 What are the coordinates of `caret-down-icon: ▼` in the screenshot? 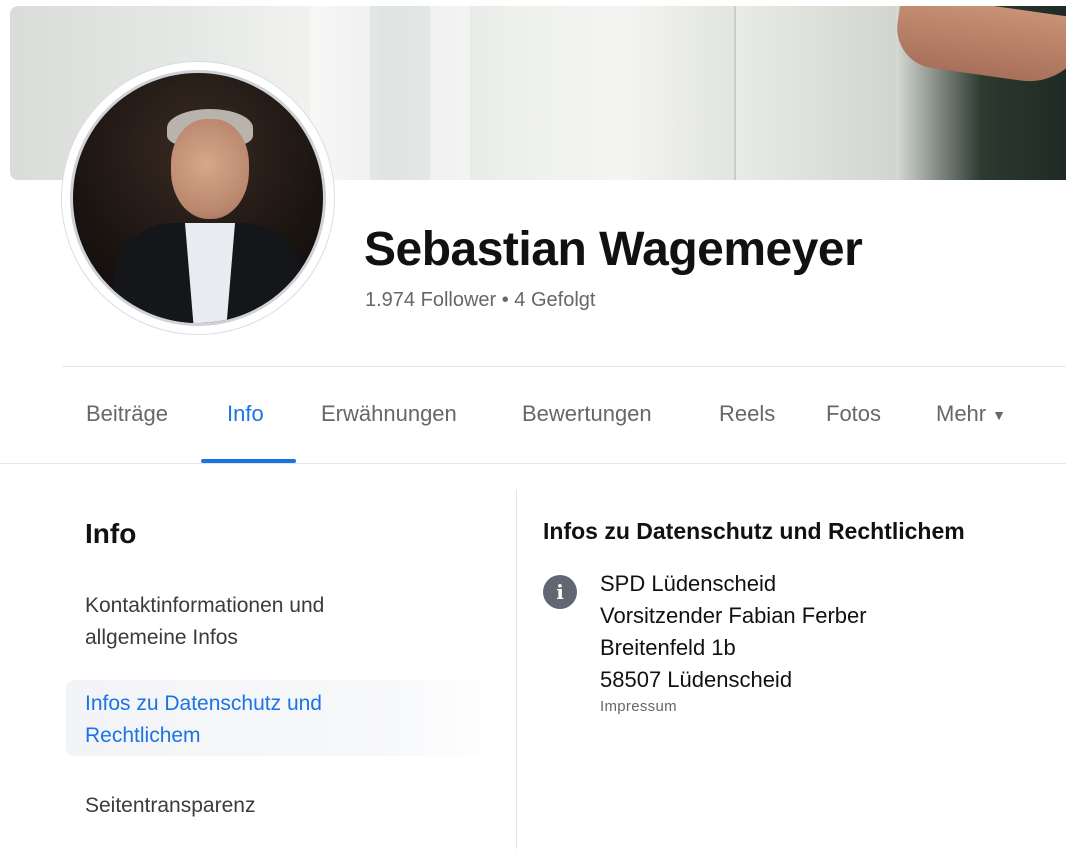 It's located at (999, 415).